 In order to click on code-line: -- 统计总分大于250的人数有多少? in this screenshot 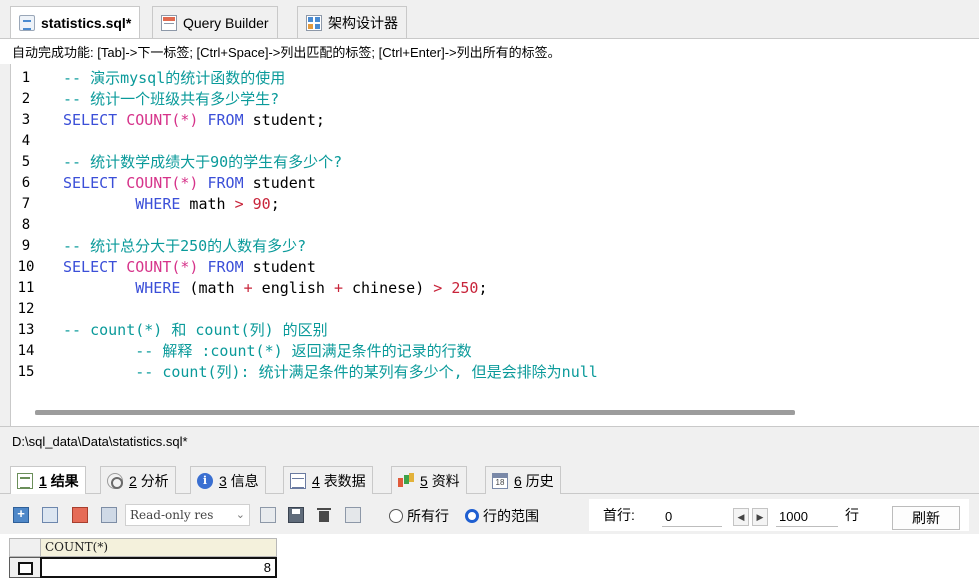, I will do `click(184, 246)`.